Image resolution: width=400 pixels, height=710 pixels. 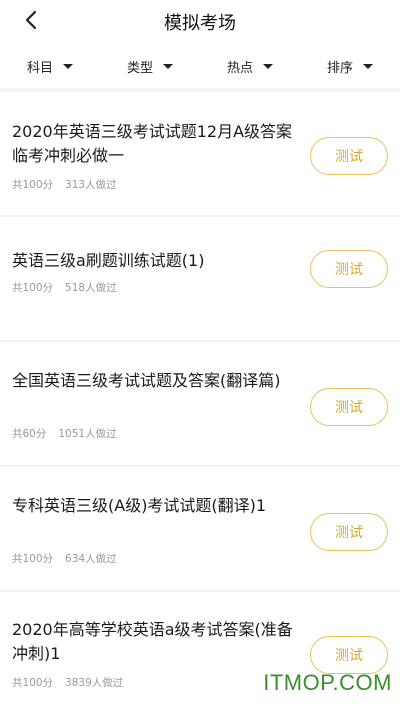 I want to click on filter-type: 类型, so click(x=150, y=66).